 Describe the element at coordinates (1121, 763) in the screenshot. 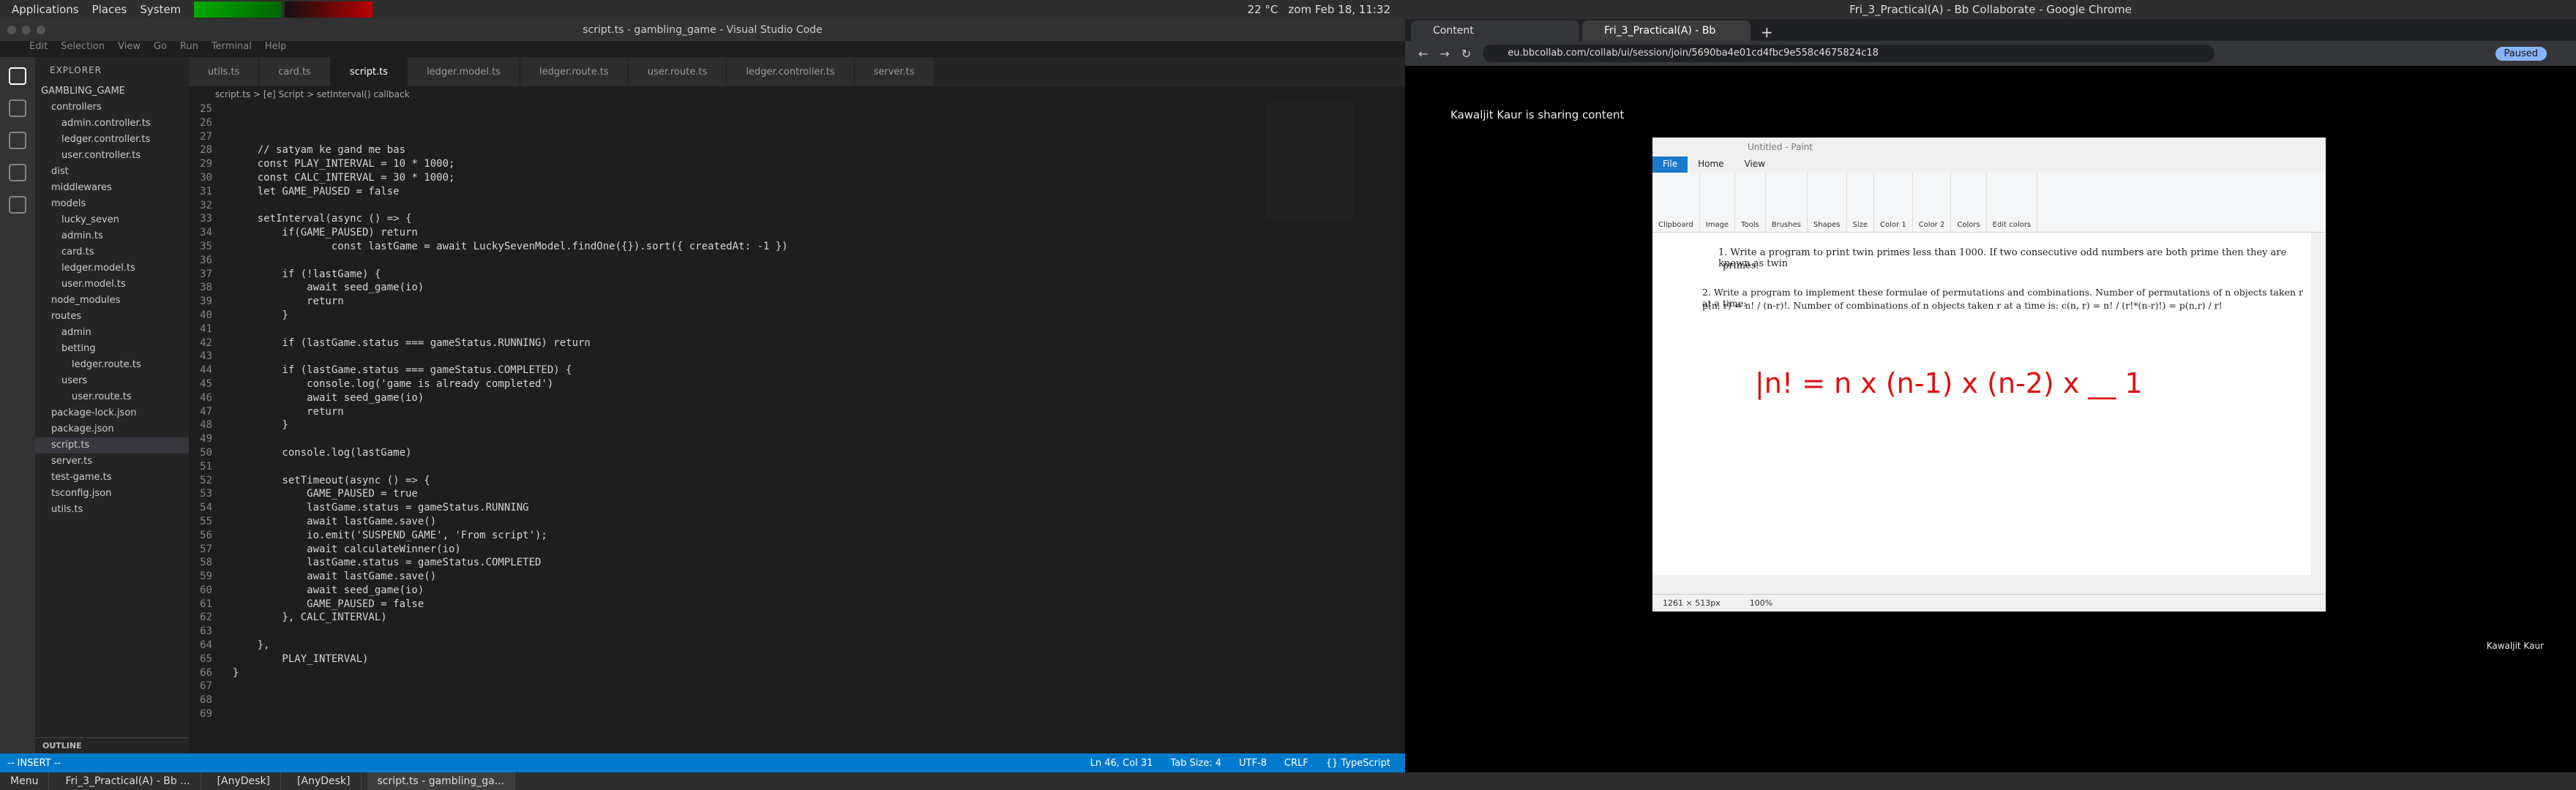

I see `cursor-position: Ln 46, Col 31` at that location.